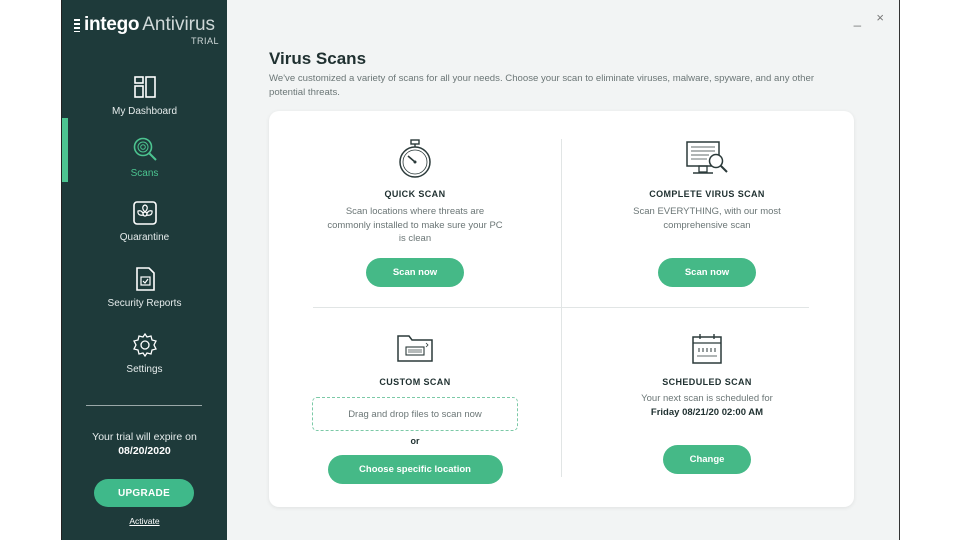 The image size is (960, 540). What do you see at coordinates (707, 272) in the screenshot?
I see `complete-scan-button: Scan now` at bounding box center [707, 272].